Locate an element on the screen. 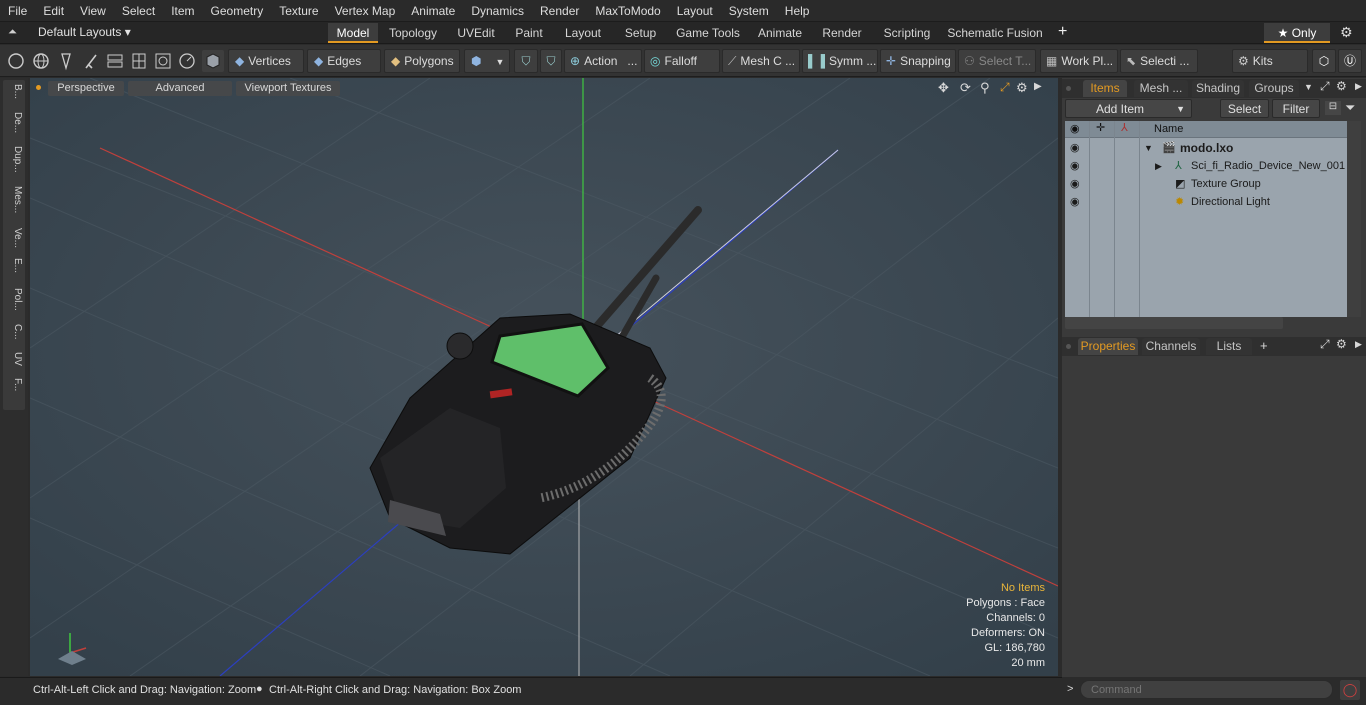 The image size is (1366, 705). props-gear-icon: ⚙ is located at coordinates (1341, 344).